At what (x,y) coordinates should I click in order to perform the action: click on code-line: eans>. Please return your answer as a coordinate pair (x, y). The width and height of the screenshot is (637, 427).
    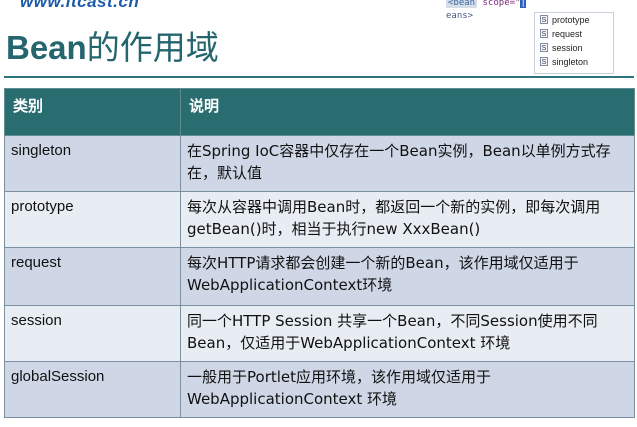
    Looking at the image, I should click on (460, 16).